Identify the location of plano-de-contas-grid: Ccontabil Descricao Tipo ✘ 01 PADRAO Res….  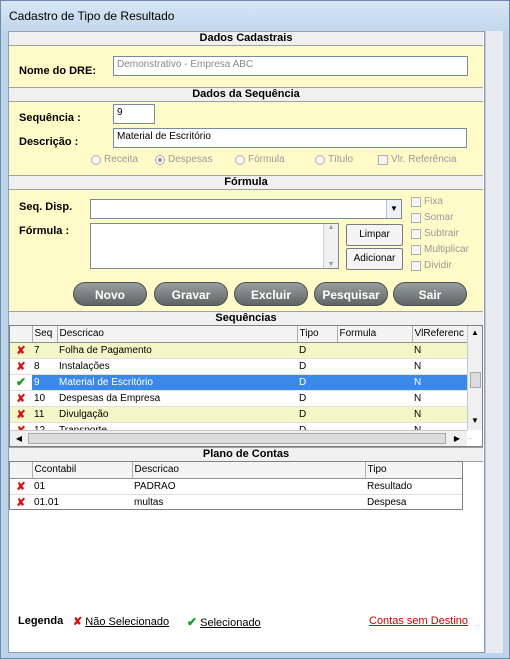
(236, 485).